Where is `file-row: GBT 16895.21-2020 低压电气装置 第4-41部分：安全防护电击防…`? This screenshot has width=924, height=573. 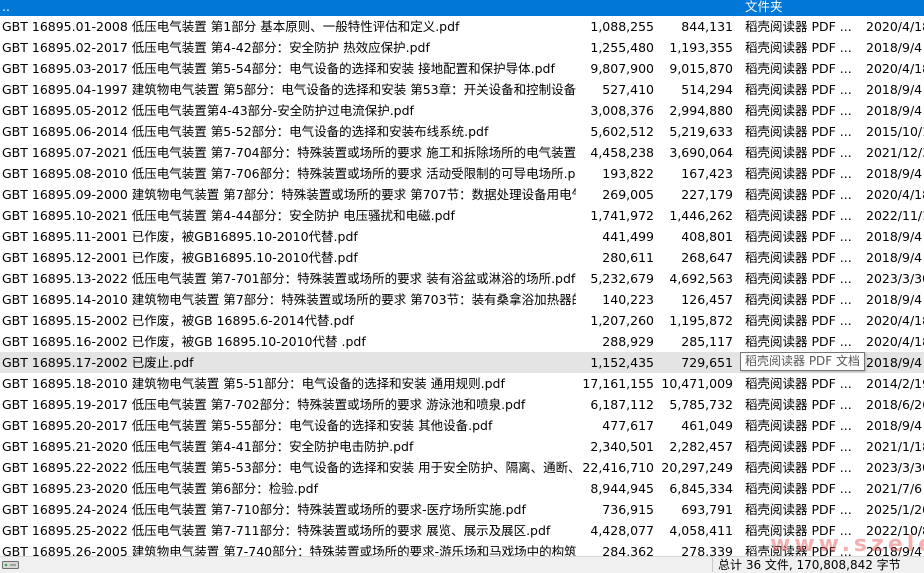 file-row: GBT 16895.21-2020 低压电气装置 第4-41部分：安全防护电击防… is located at coordinates (462, 446).